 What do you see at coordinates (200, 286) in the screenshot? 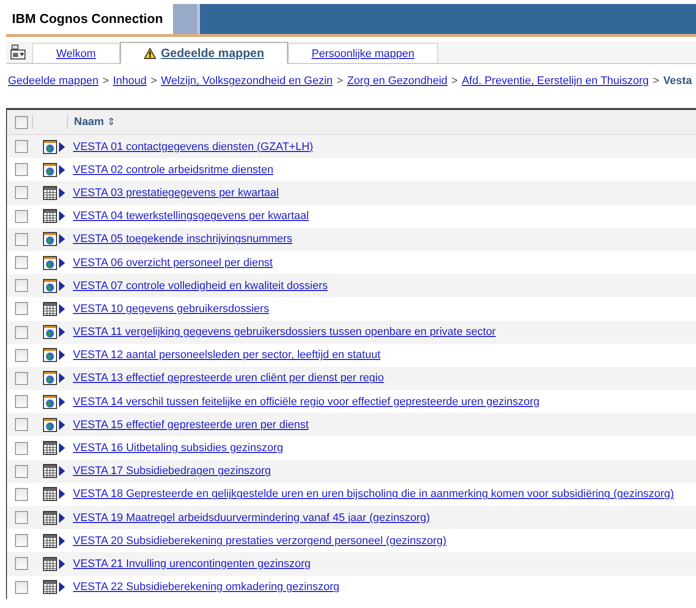
I see `report-link: VESTA 07 controle volledigheid en kwaliteit dossiers` at bounding box center [200, 286].